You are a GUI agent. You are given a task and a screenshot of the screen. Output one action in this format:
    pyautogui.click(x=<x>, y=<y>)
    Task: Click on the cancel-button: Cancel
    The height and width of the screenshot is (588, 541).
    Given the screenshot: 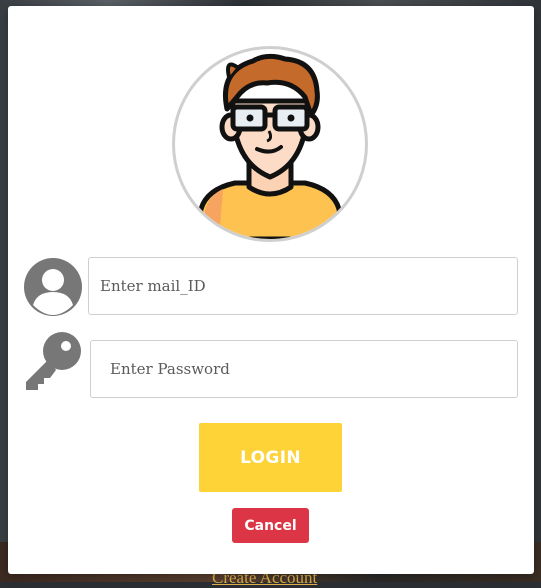 What is the action you would take?
    pyautogui.click(x=270, y=525)
    